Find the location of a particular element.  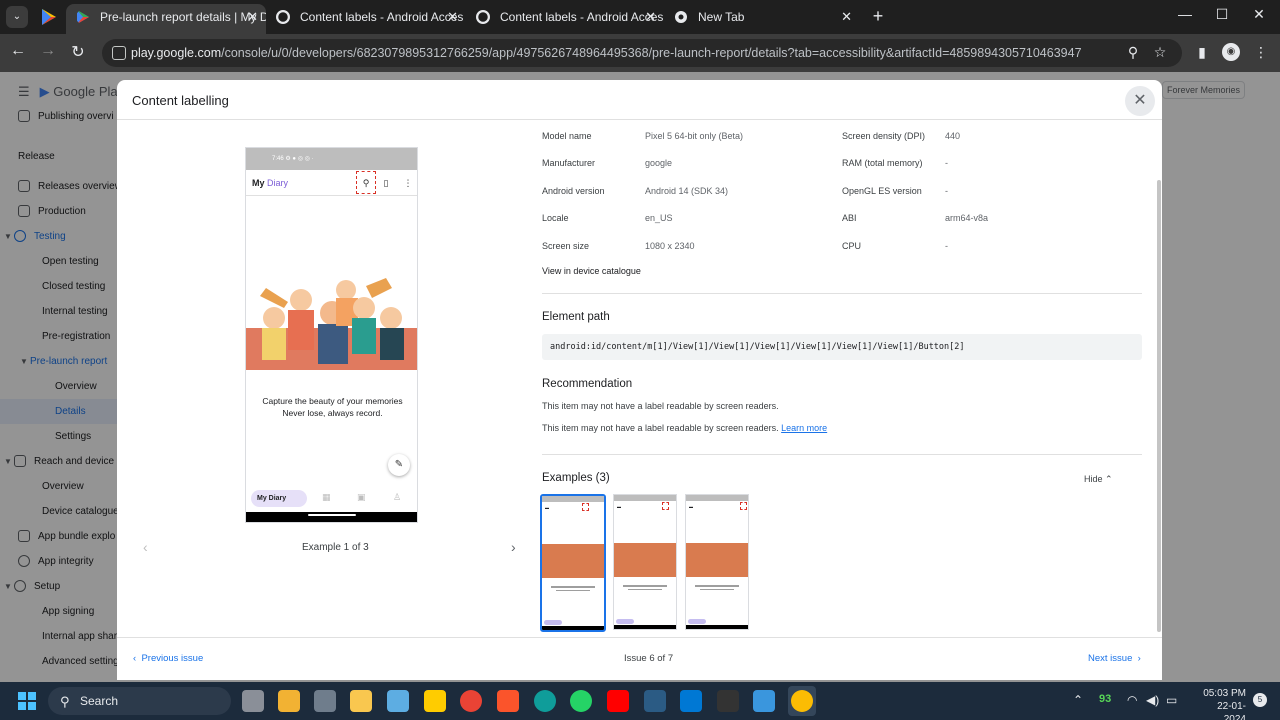

detail-label: Android version is located at coordinates (573, 191).